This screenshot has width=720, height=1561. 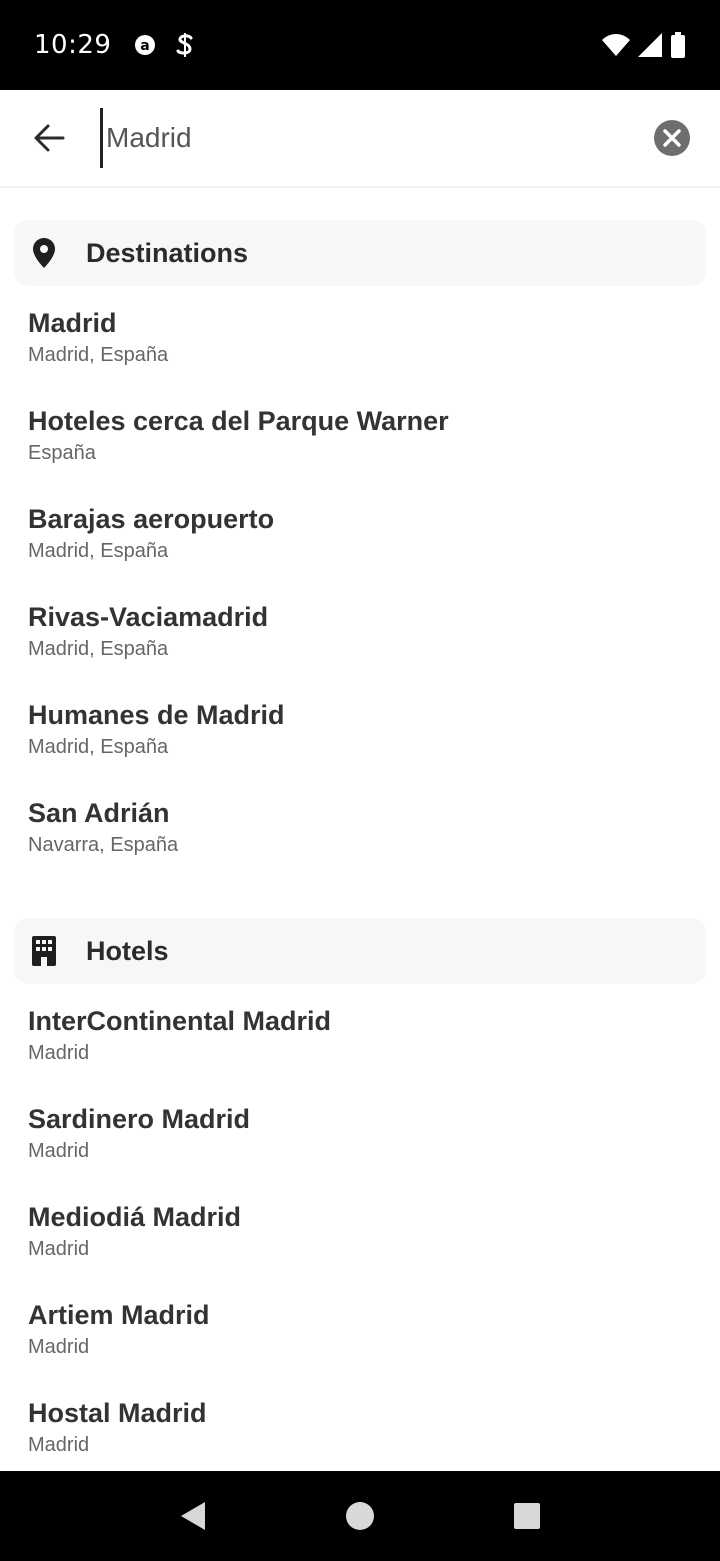 I want to click on list-item-destination: Rivas-Vaciamadrid Madrid, España, so click(x=360, y=629).